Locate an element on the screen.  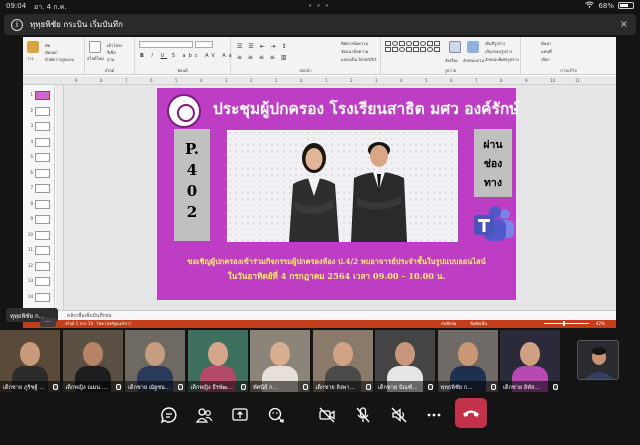
shape-fill-button: เติมสีรูปร่าง is located at coordinates (495, 43).